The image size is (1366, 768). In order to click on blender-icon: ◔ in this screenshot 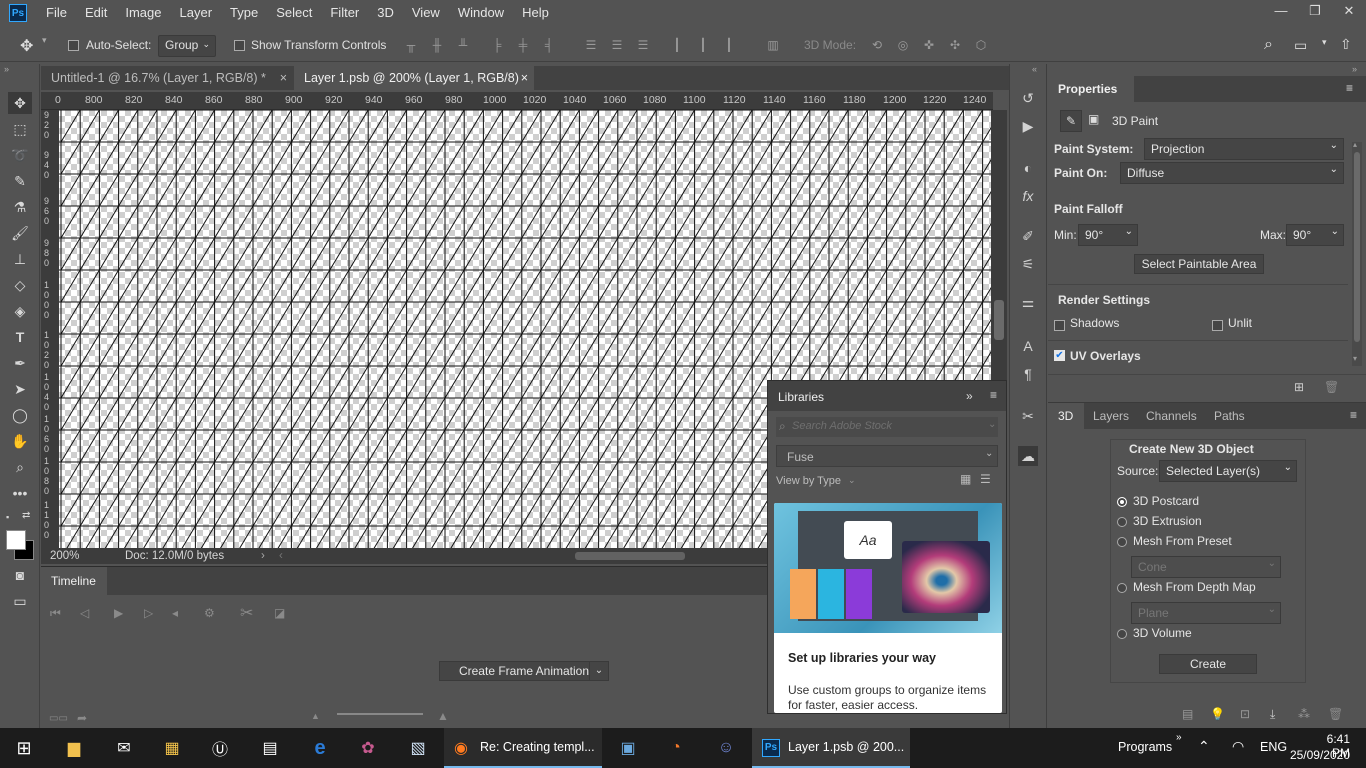, I will do `click(676, 748)`.